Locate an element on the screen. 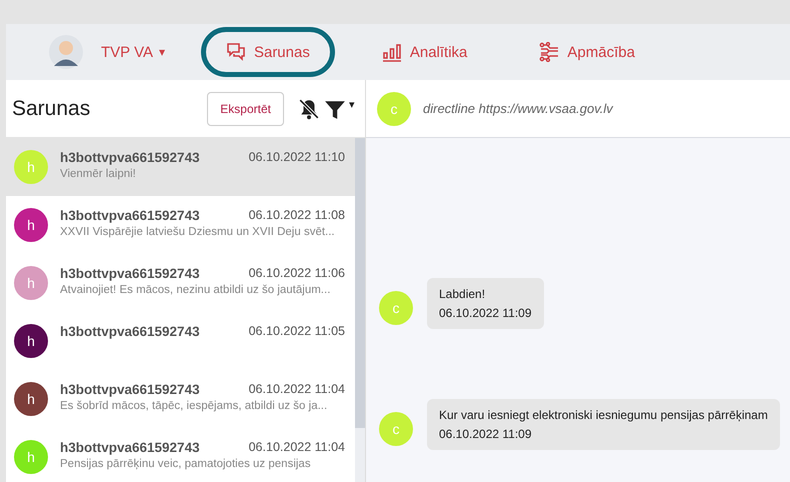  bar-chart-icon is located at coordinates (392, 52).